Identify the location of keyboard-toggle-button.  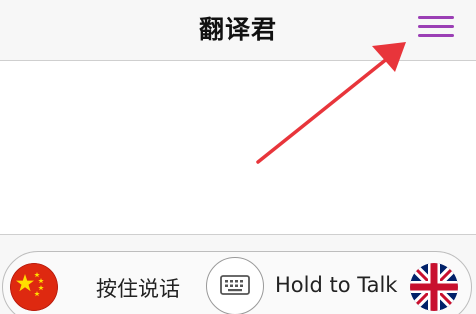
(235, 285).